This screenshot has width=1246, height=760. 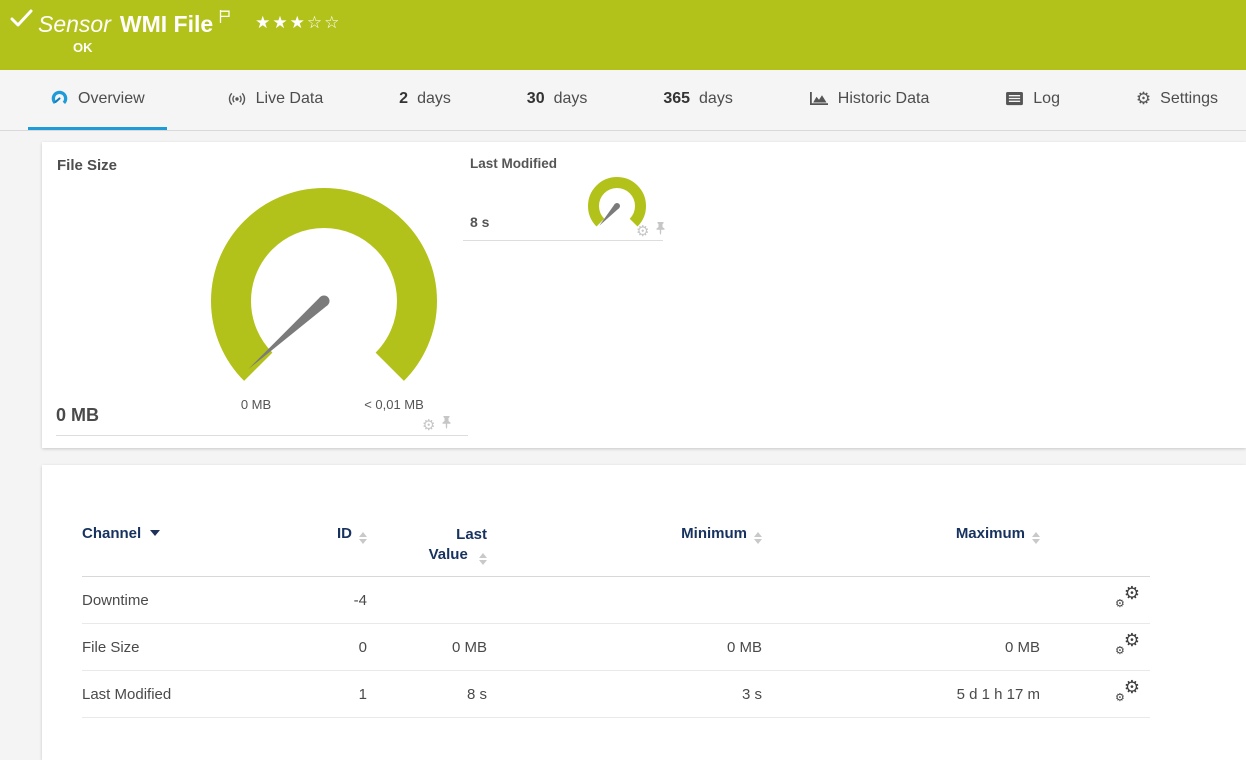 What do you see at coordinates (166, 24) in the screenshot?
I see `sensor-name: WMI File` at bounding box center [166, 24].